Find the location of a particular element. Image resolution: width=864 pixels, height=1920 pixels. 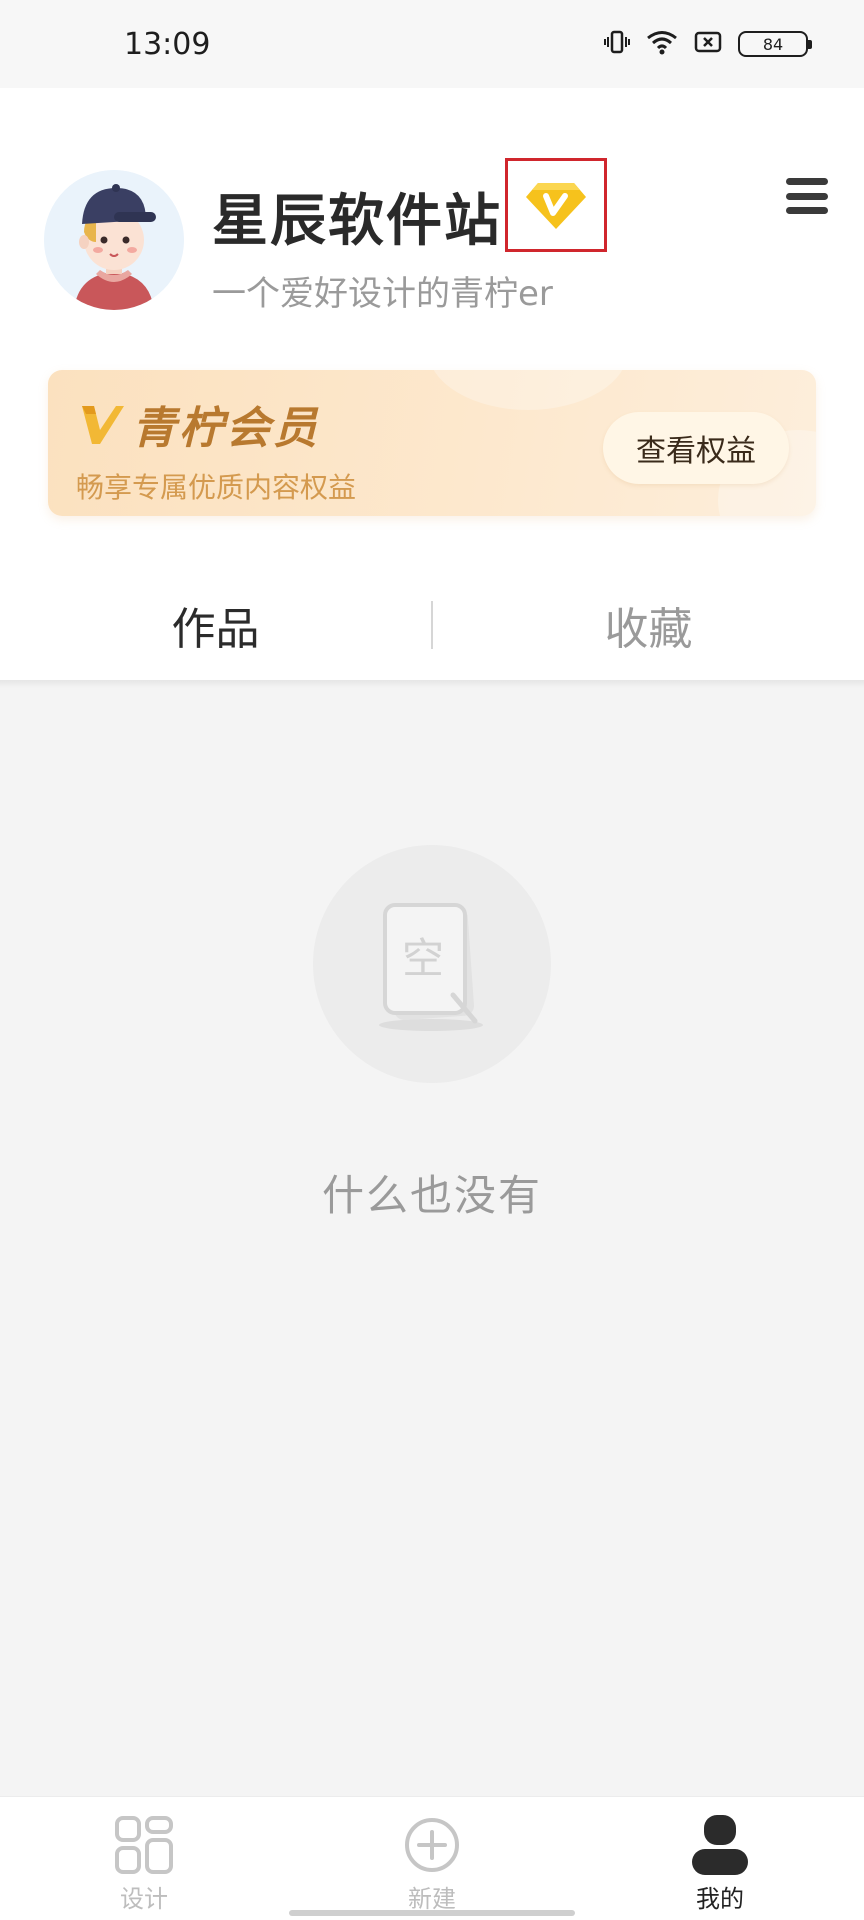

nav-item-design: 设计 is located at coordinates (144, 1858).